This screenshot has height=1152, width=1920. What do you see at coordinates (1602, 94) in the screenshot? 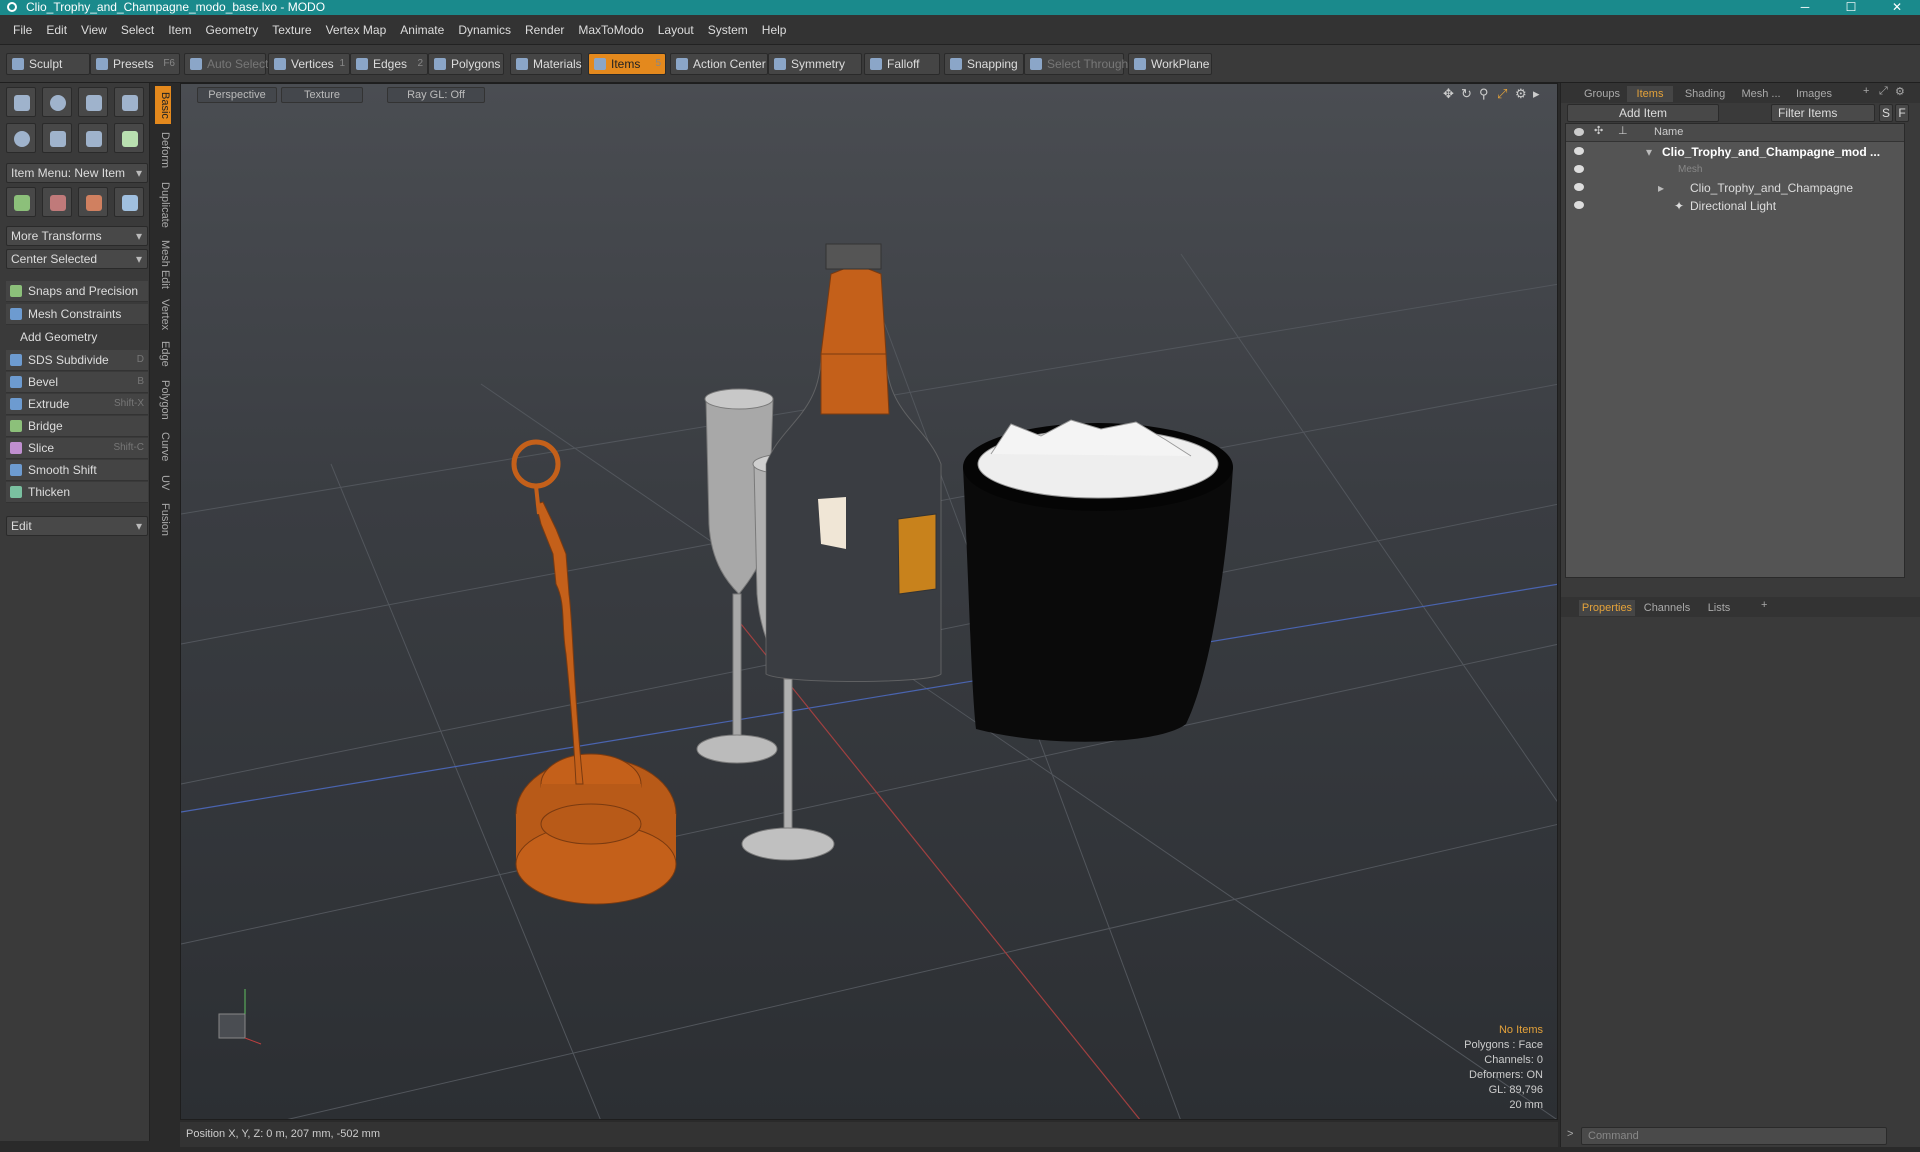
I see `tab-groups: Groups` at bounding box center [1602, 94].